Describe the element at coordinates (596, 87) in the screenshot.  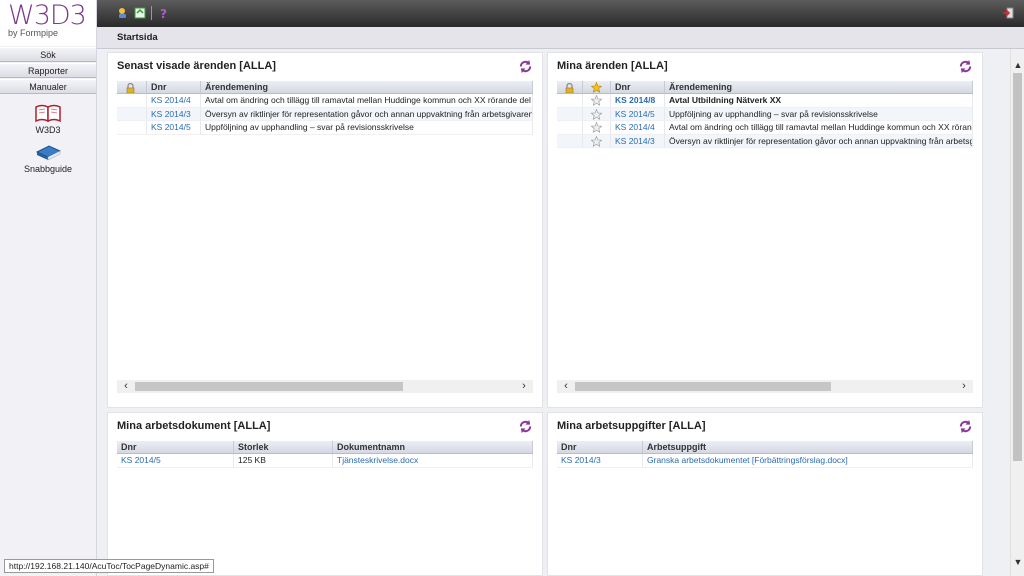
I see `star-icon` at that location.